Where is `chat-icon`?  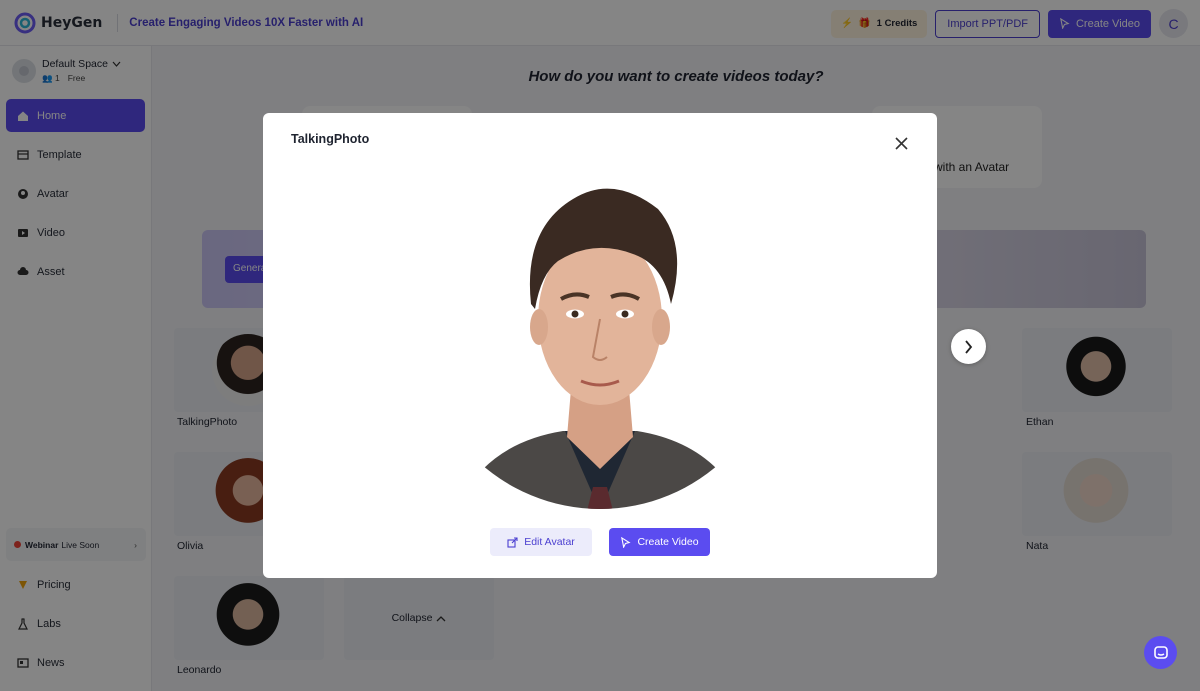 chat-icon is located at coordinates (1160, 652).